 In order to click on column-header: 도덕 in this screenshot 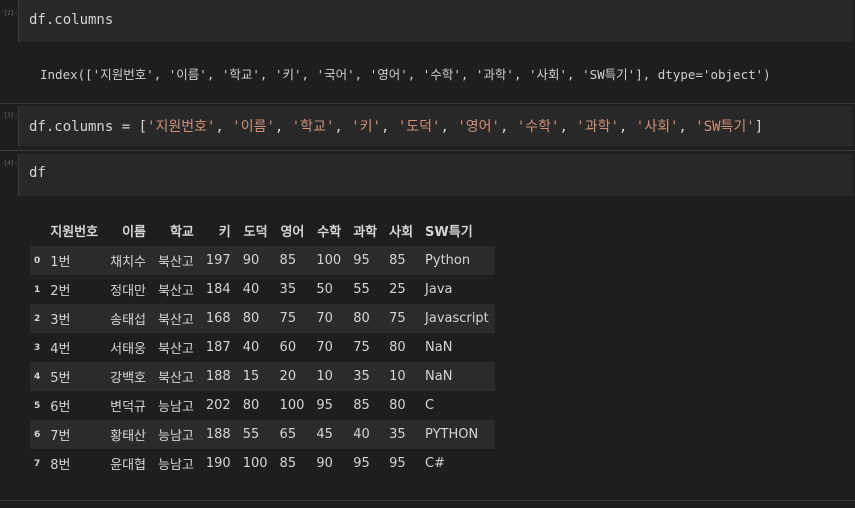, I will do `click(255, 232)`.